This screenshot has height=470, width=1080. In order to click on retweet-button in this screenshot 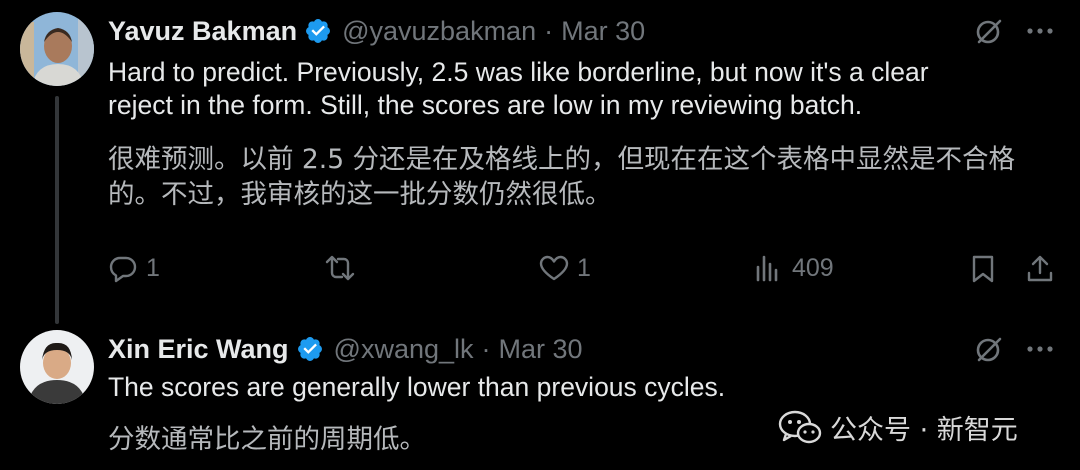, I will do `click(344, 268)`.